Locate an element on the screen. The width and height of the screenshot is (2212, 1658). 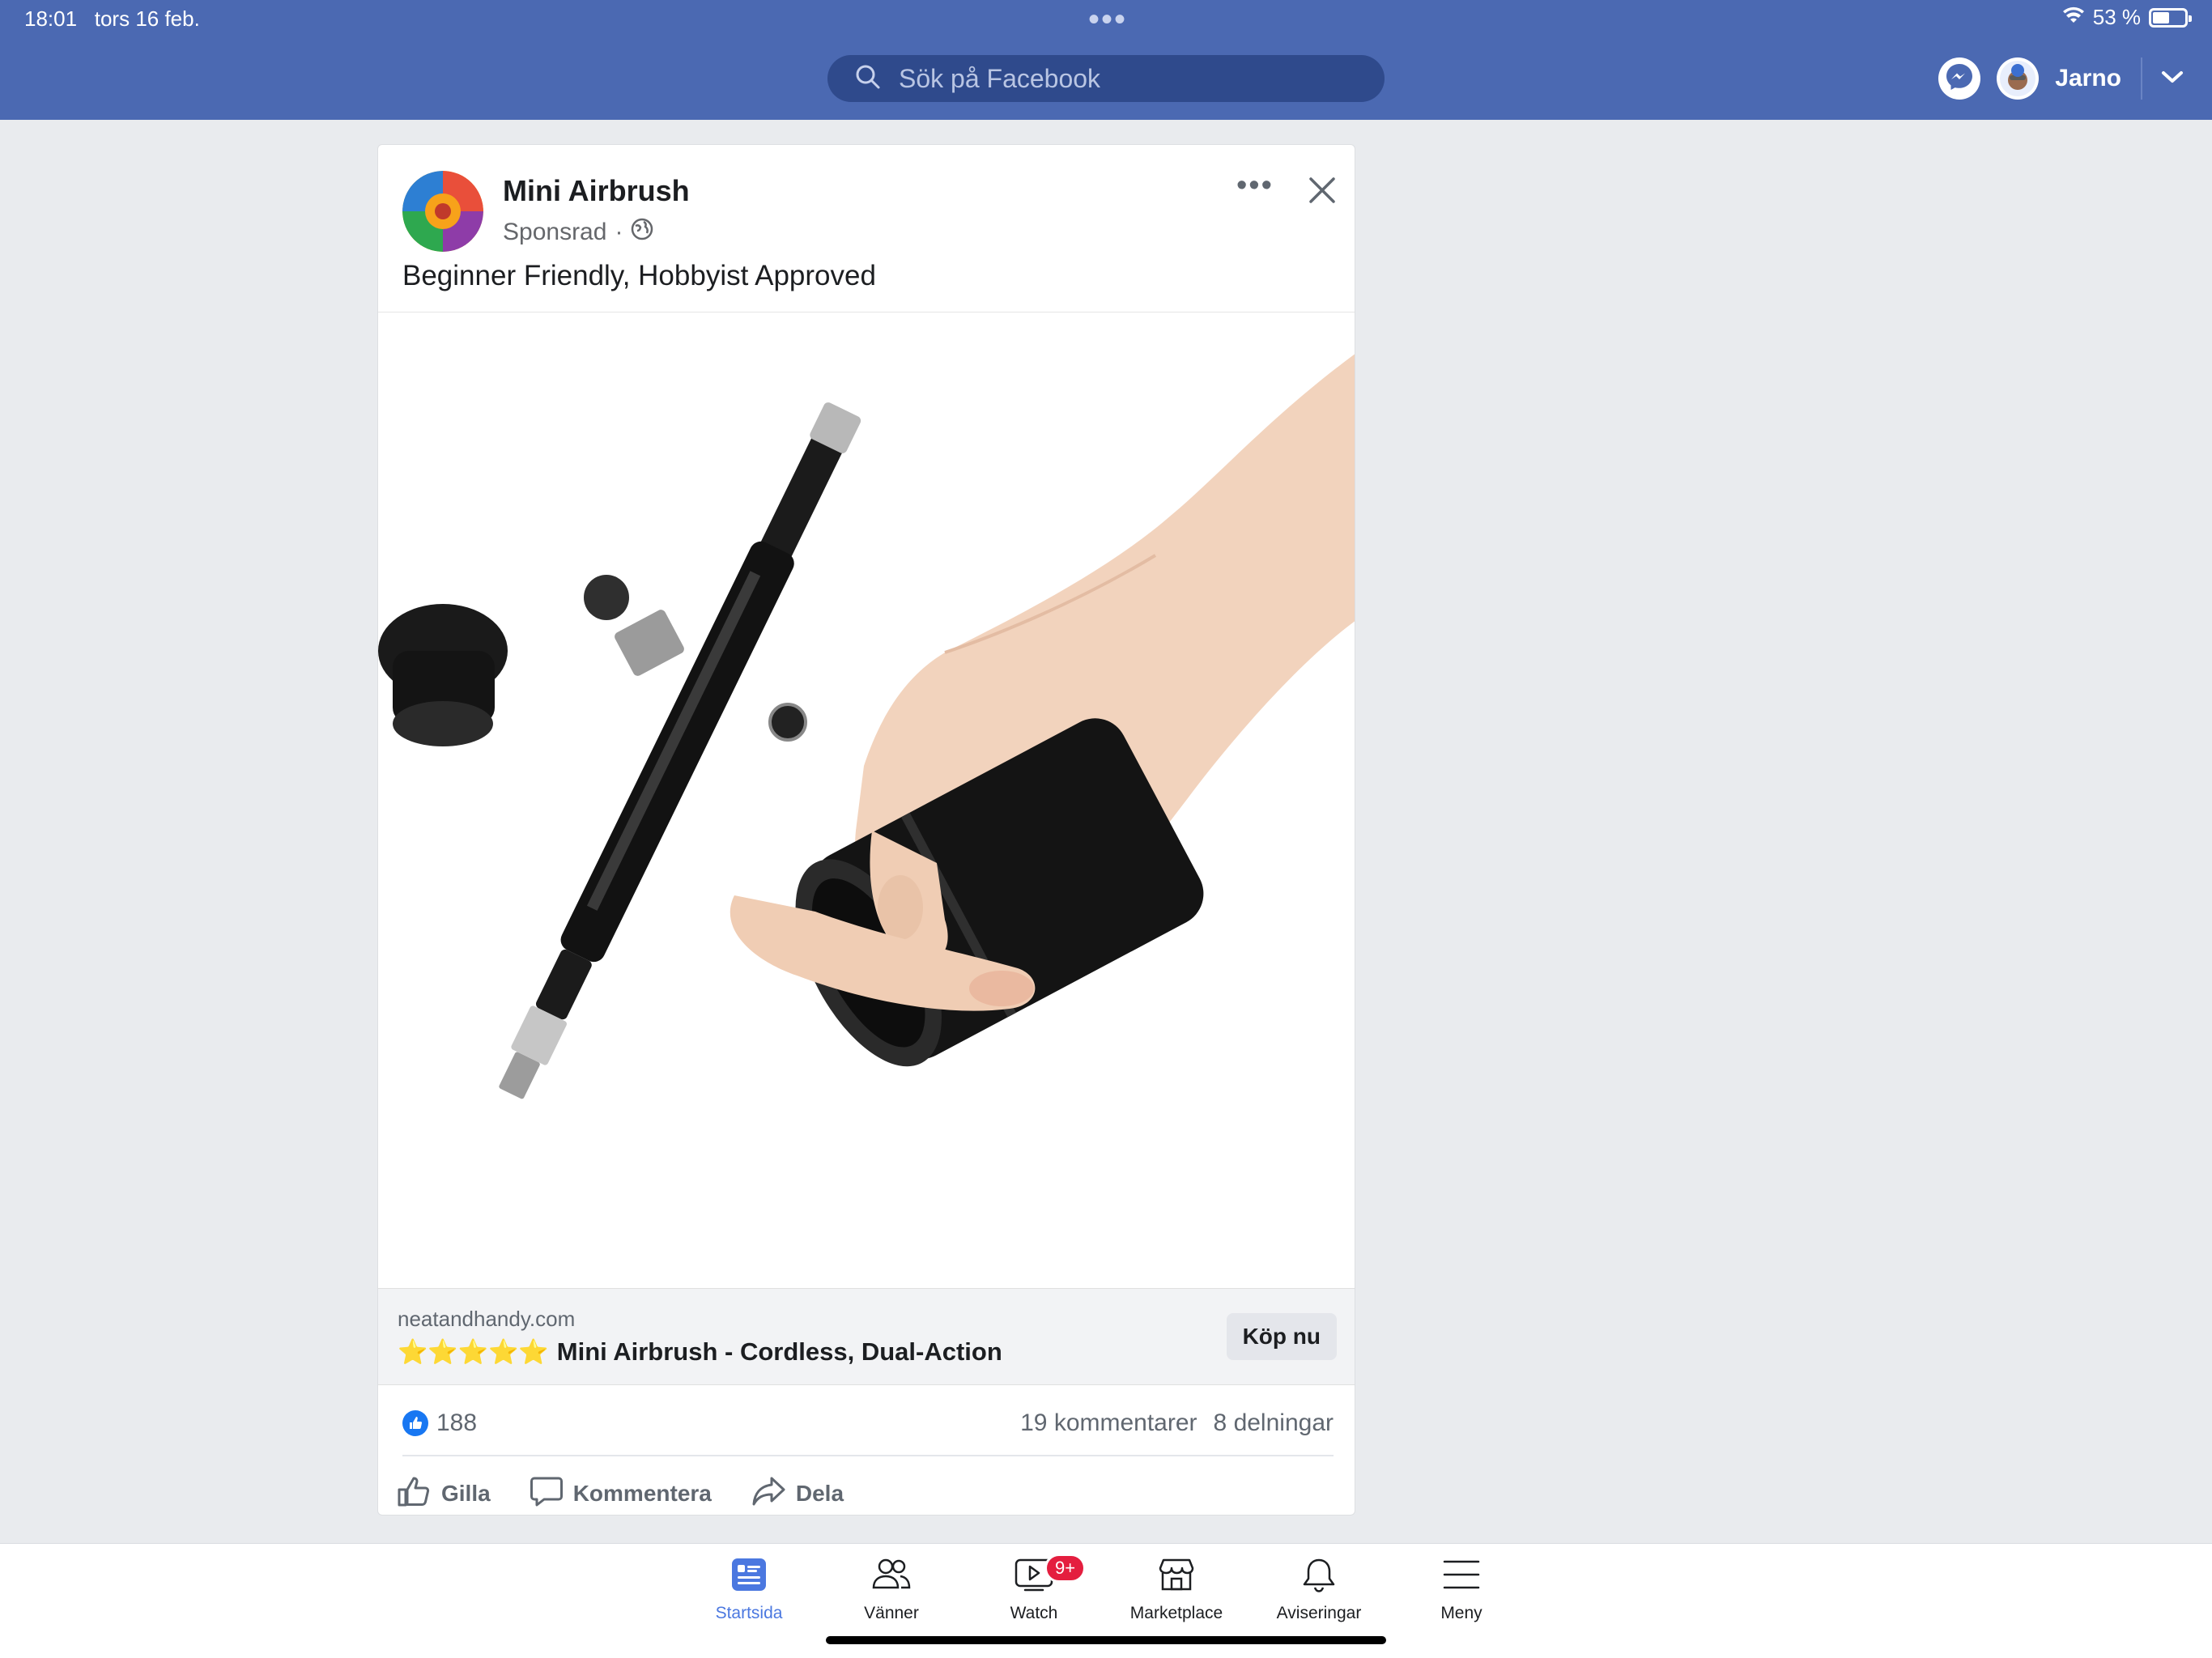
status-right: 53 % is located at coordinates (2127, 17).